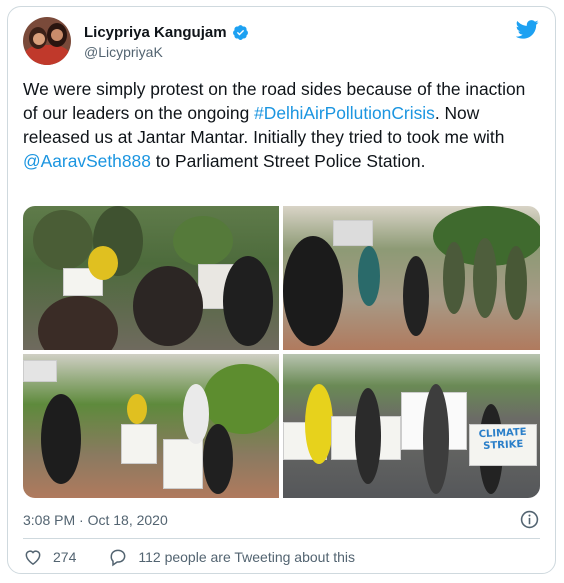 The width and height of the screenshot is (564, 583). I want to click on conversation-text: 112 people are Tweeting about this, so click(247, 557).